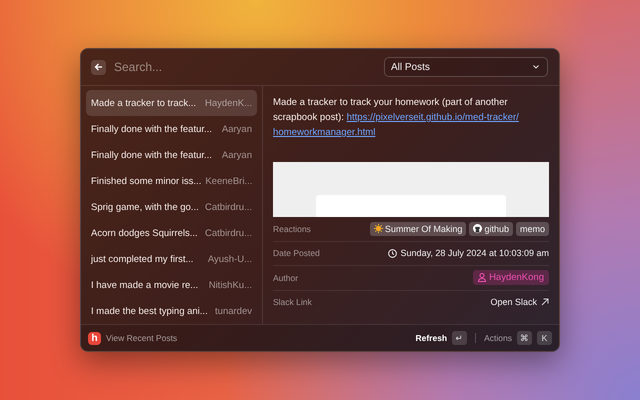 The width and height of the screenshot is (640, 400). I want to click on field-label: Date Posted, so click(296, 253).